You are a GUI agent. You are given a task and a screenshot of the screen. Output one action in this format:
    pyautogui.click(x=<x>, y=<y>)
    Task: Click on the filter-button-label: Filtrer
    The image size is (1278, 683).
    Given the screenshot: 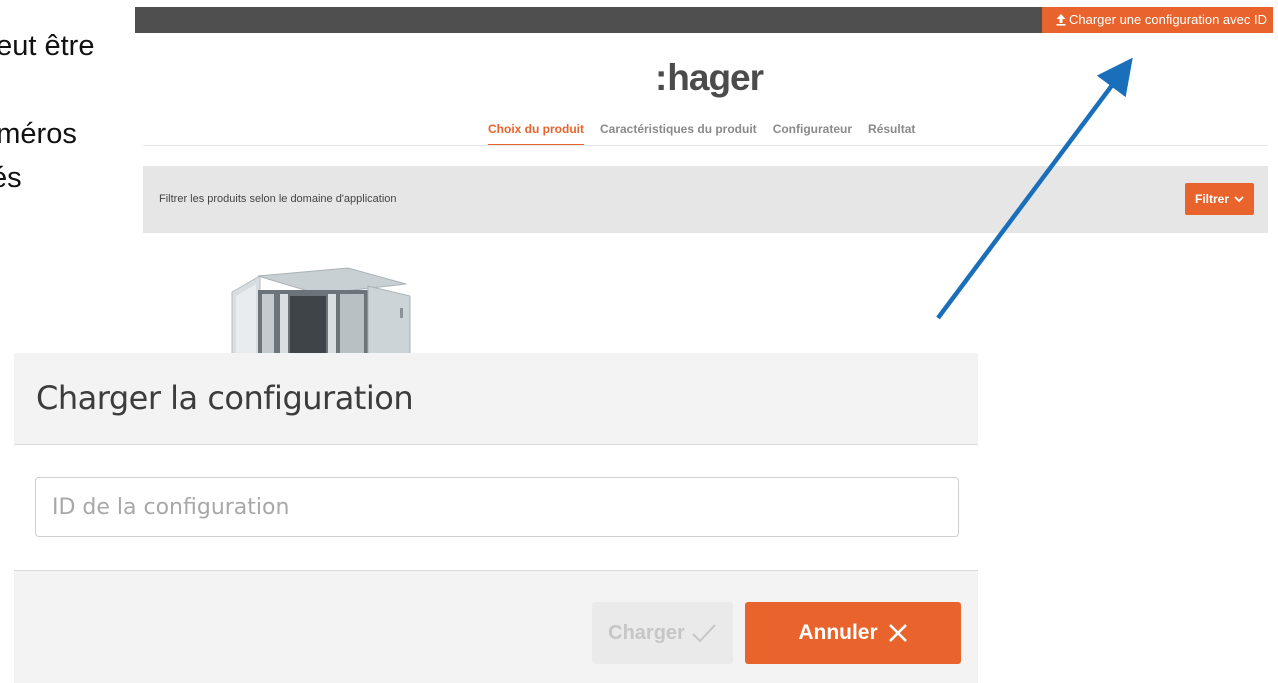 What is the action you would take?
    pyautogui.click(x=1211, y=199)
    